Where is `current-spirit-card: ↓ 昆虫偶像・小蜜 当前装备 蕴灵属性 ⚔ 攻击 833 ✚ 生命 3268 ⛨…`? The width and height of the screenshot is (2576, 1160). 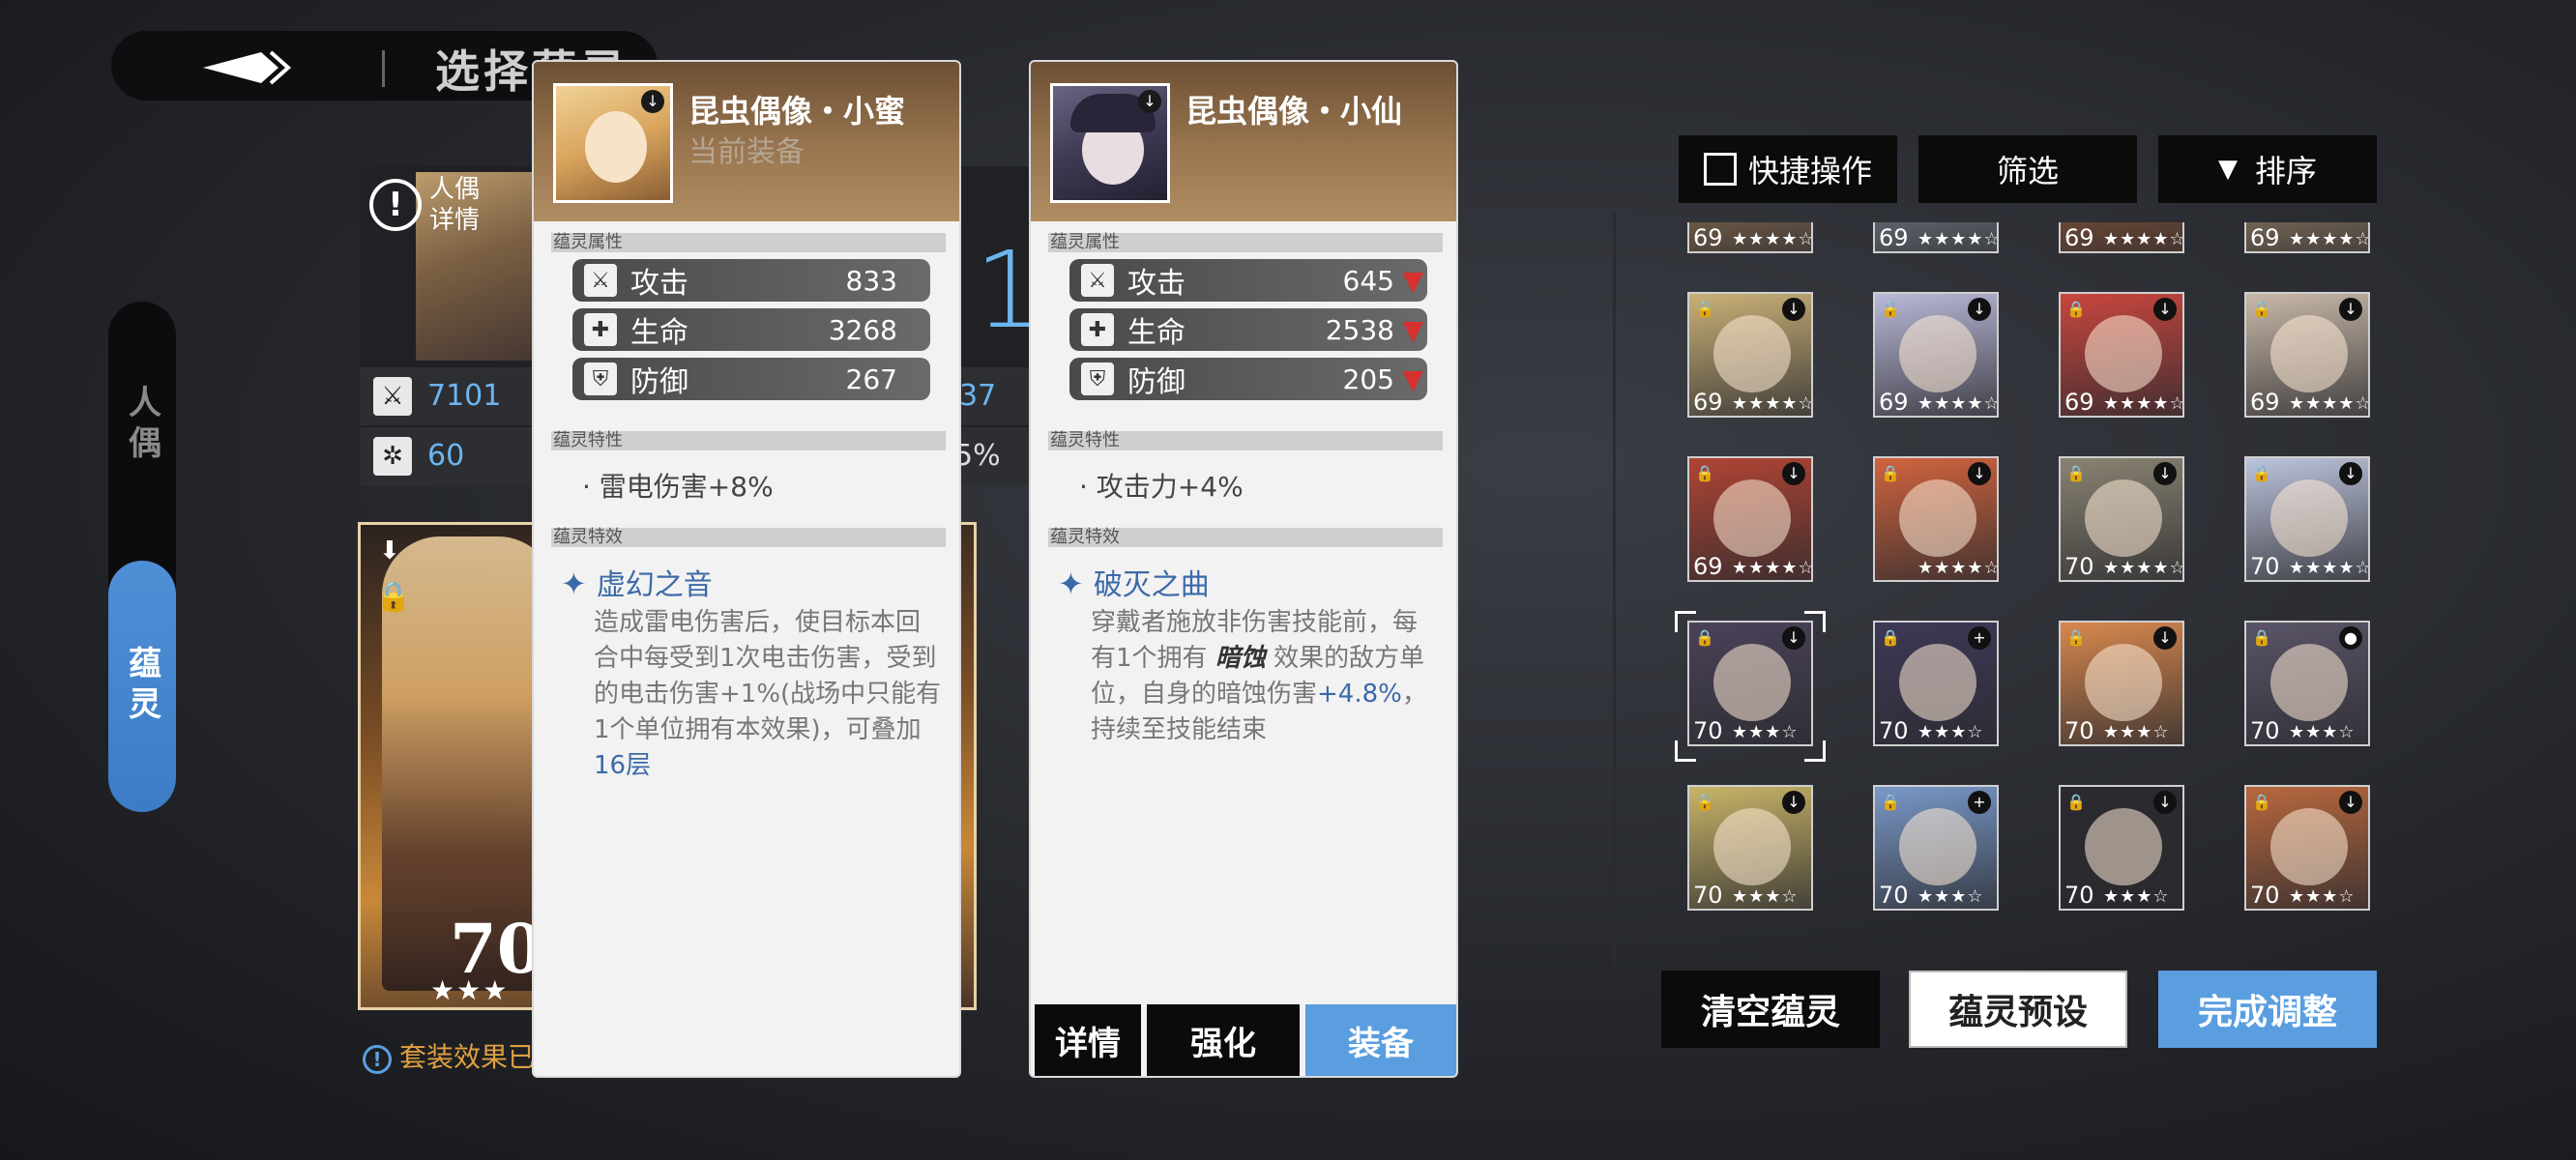
current-spirit-card: ↓ 昆虫偶像・小蜜 当前装备 蕴灵属性 ⚔ 攻击 833 ✚ 生命 3268 ⛨… is located at coordinates (746, 569).